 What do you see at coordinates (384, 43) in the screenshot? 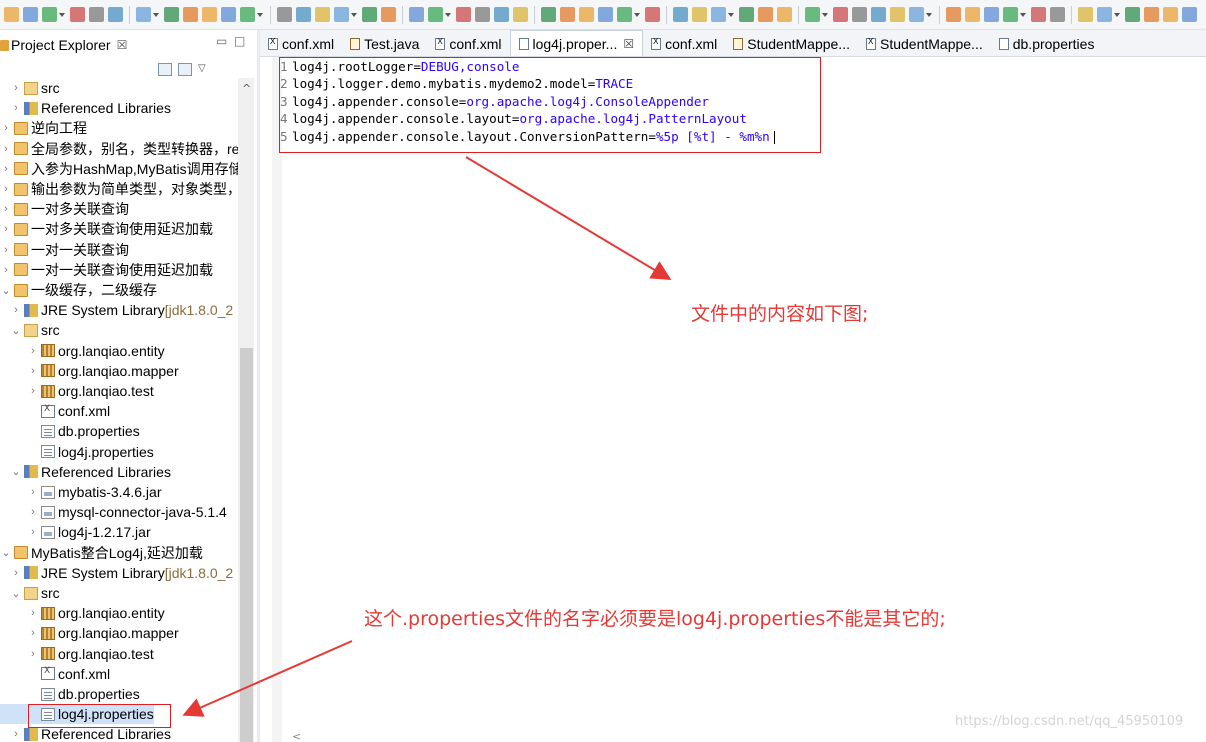
I see `editor-tab: Test.java` at bounding box center [384, 43].